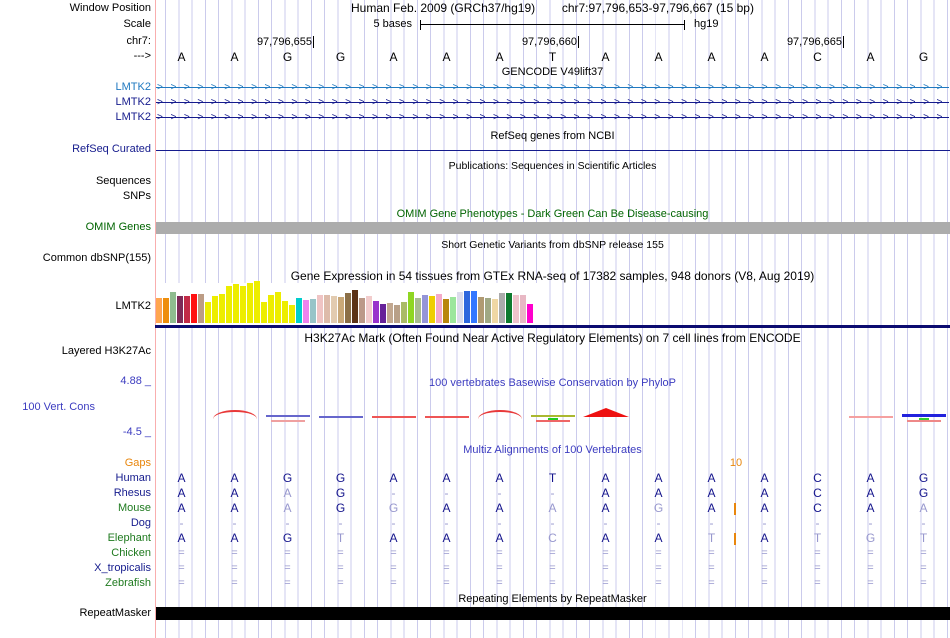  What do you see at coordinates (552, 508) in the screenshot?
I see `alignment-row-mouse: AAAGGAAAAGAACAA` at bounding box center [552, 508].